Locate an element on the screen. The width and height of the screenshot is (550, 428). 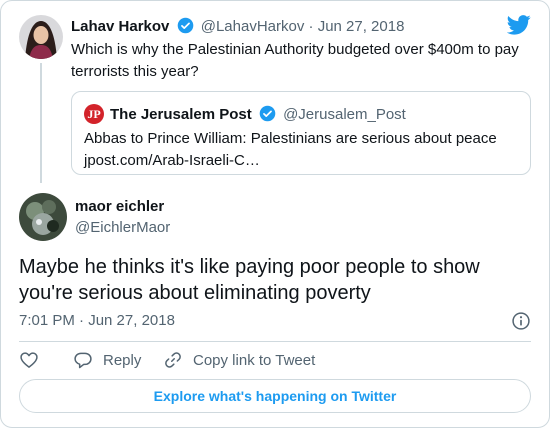
copy-link-label: Copy link to Tweet is located at coordinates (254, 360).